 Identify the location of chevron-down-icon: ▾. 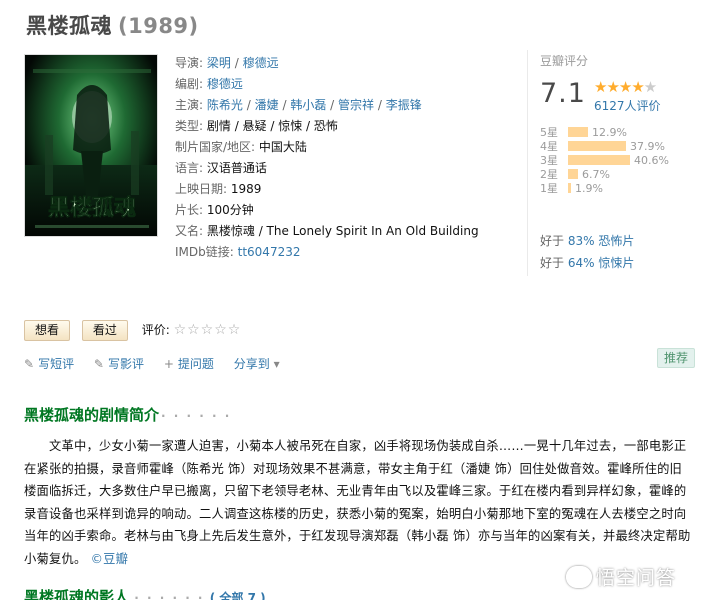
(276, 364).